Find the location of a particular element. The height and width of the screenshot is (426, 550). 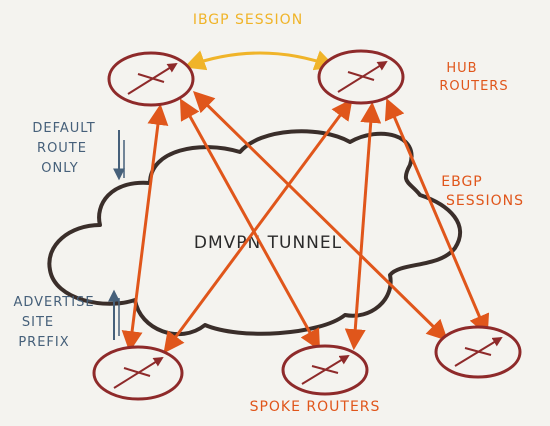

hub-label-line1: HUB is located at coordinates (461, 68).